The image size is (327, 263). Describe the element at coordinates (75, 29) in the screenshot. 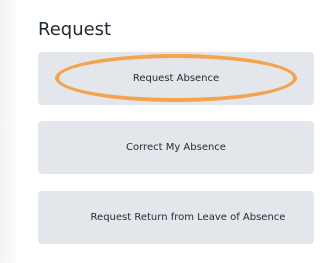

I see `section-title: Request` at that location.